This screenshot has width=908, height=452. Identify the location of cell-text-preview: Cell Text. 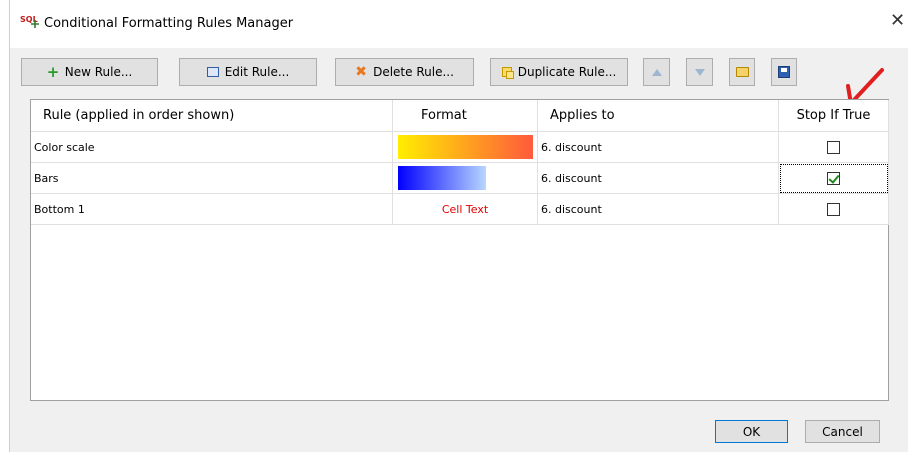
(465, 209).